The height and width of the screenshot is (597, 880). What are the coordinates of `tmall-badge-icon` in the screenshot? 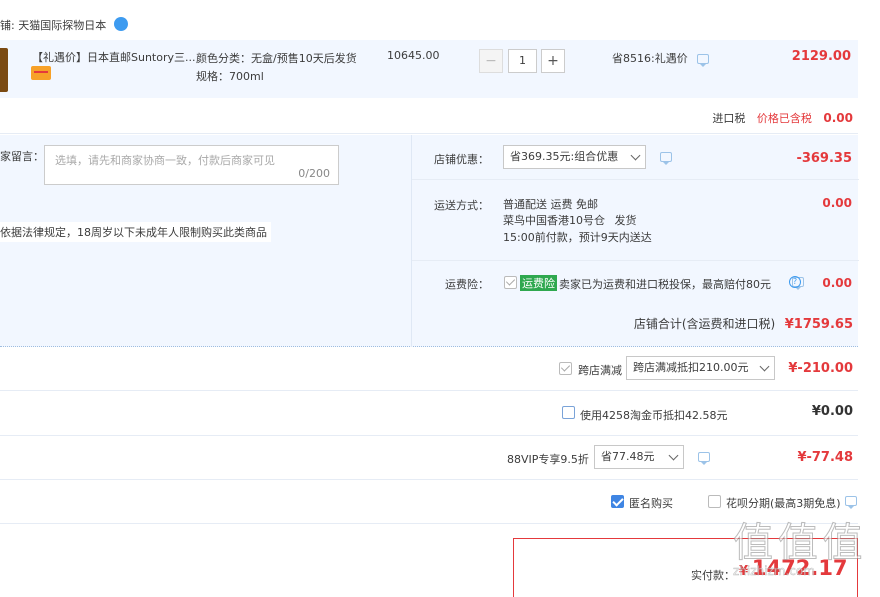 It's located at (41, 73).